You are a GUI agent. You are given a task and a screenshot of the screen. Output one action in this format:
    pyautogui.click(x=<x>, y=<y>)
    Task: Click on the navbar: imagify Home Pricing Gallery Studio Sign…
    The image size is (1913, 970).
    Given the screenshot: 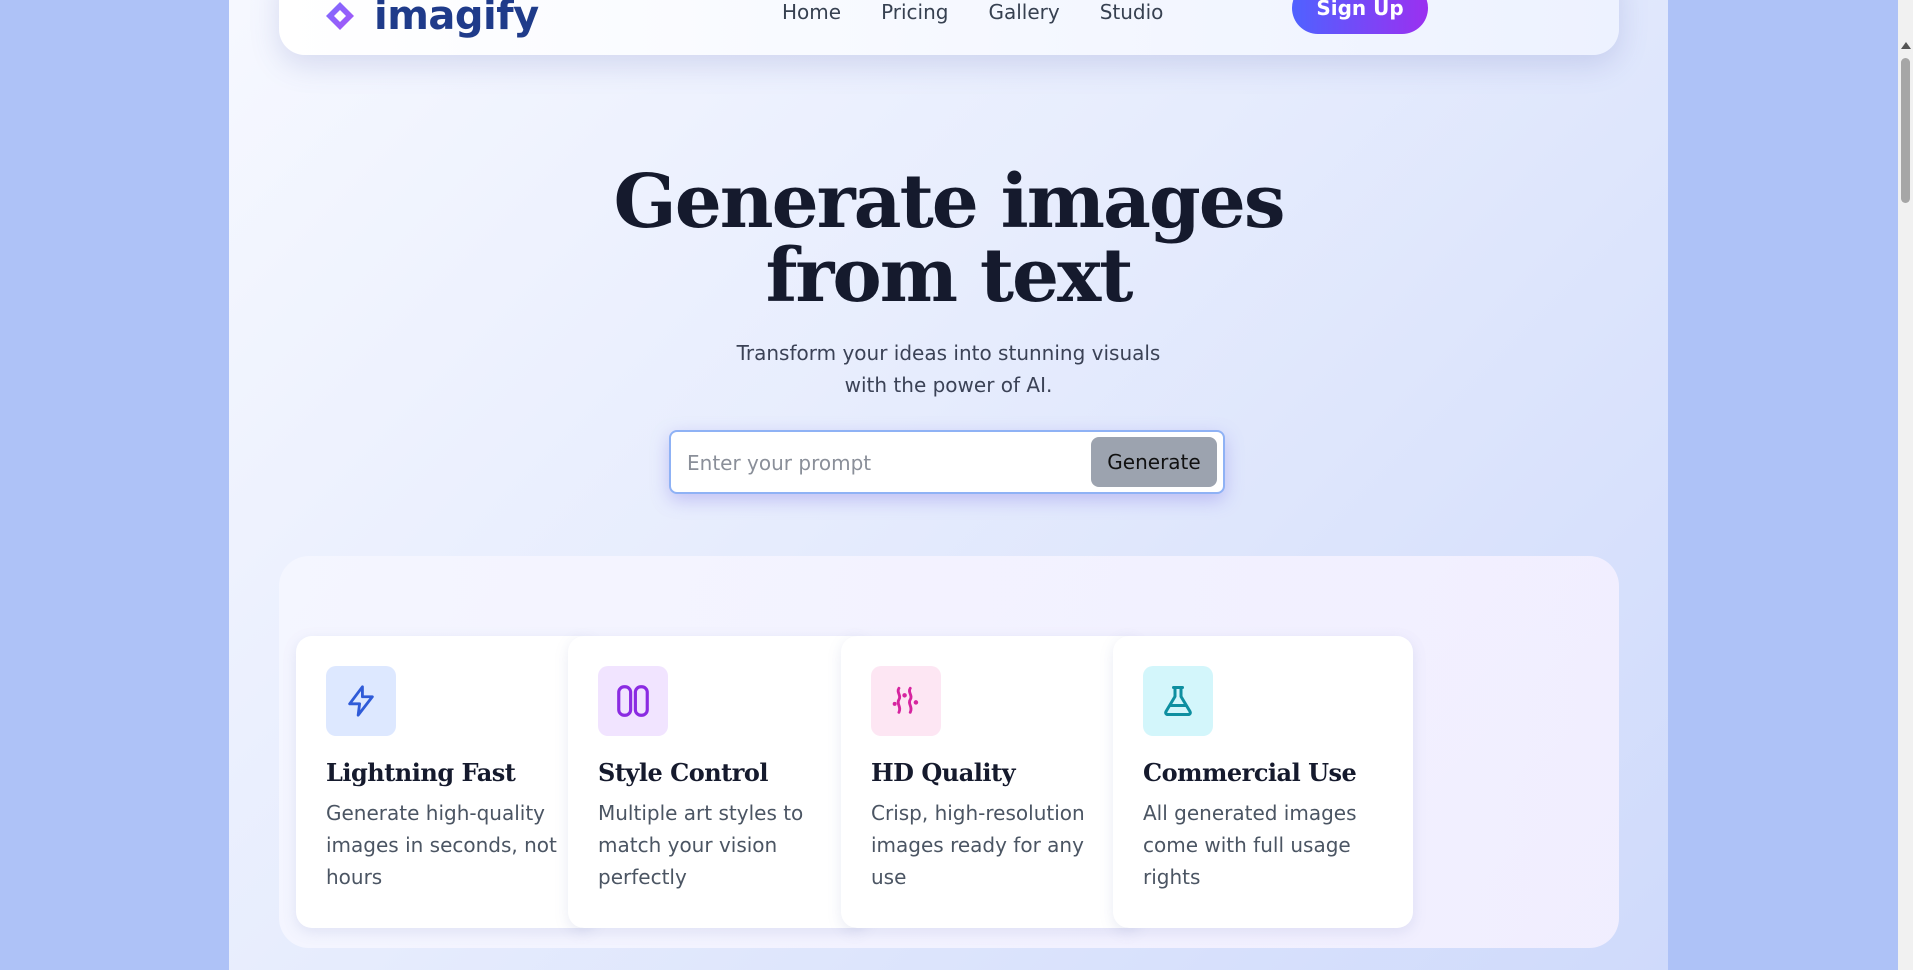 What is the action you would take?
    pyautogui.click(x=949, y=27)
    